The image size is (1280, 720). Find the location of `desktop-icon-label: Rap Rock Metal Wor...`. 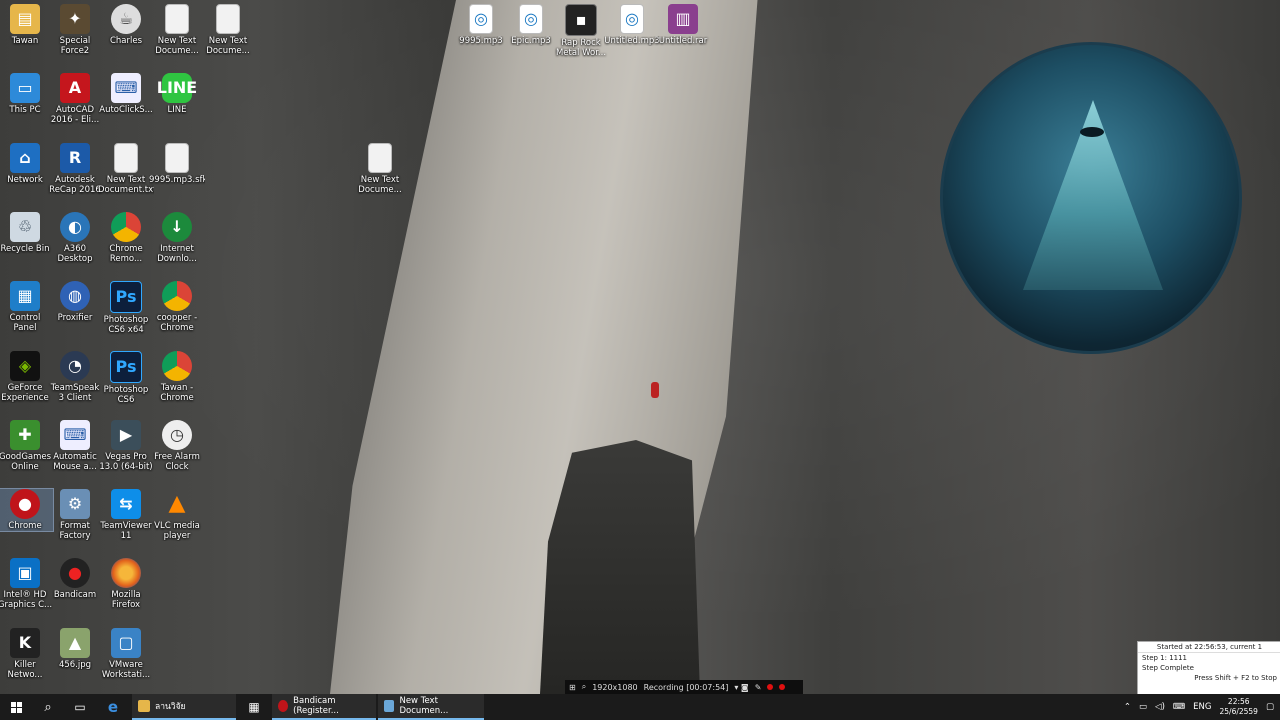

desktop-icon-label: Rap Rock Metal Wor... is located at coordinates (581, 48).